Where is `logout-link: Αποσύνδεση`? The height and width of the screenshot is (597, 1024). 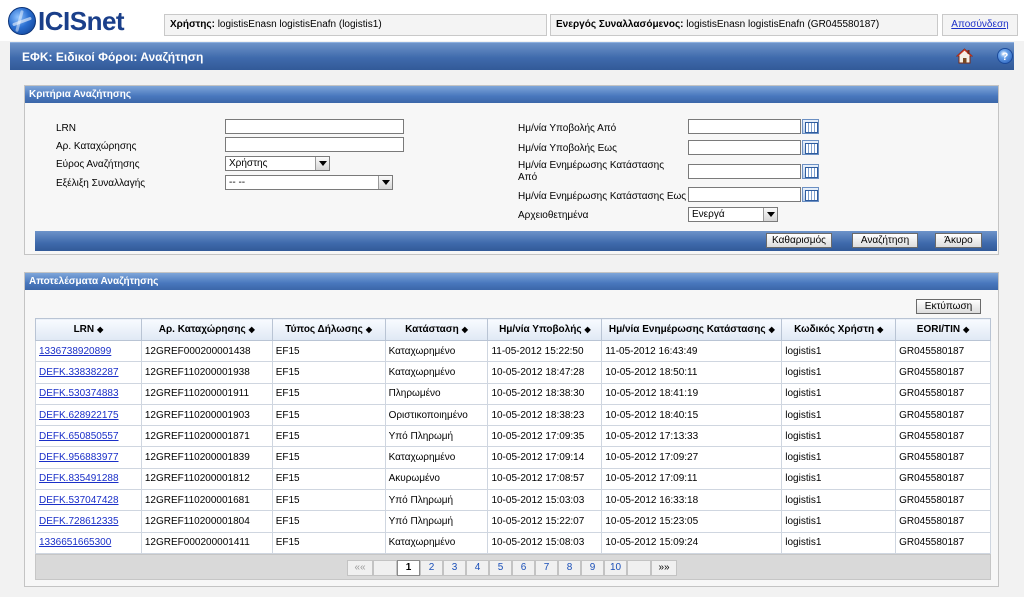 logout-link: Αποσύνδεση is located at coordinates (979, 24).